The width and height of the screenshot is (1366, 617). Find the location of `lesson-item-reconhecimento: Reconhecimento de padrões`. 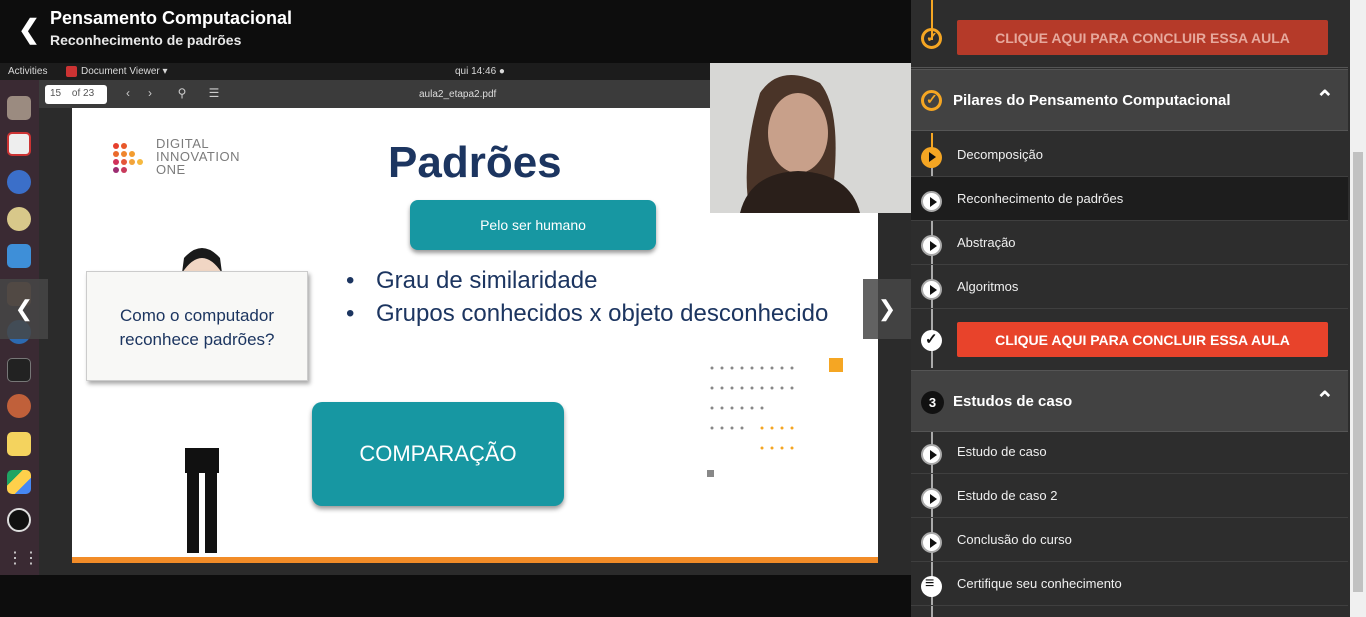

lesson-item-reconhecimento: Reconhecimento de padrões is located at coordinates (1129, 199).